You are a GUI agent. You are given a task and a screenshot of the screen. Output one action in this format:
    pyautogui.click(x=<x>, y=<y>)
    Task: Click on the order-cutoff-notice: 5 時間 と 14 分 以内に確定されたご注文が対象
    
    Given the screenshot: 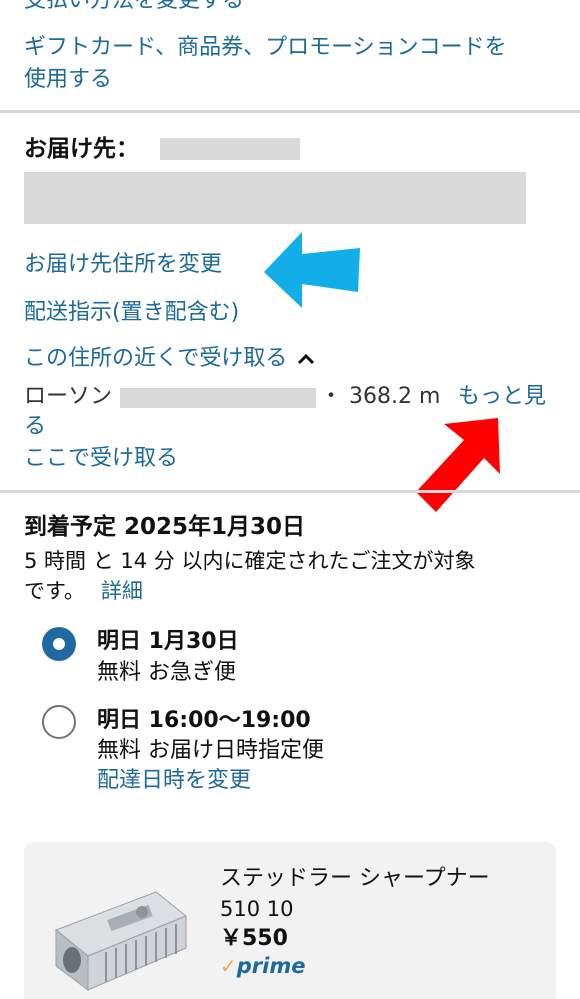 What is the action you would take?
    pyautogui.click(x=250, y=561)
    